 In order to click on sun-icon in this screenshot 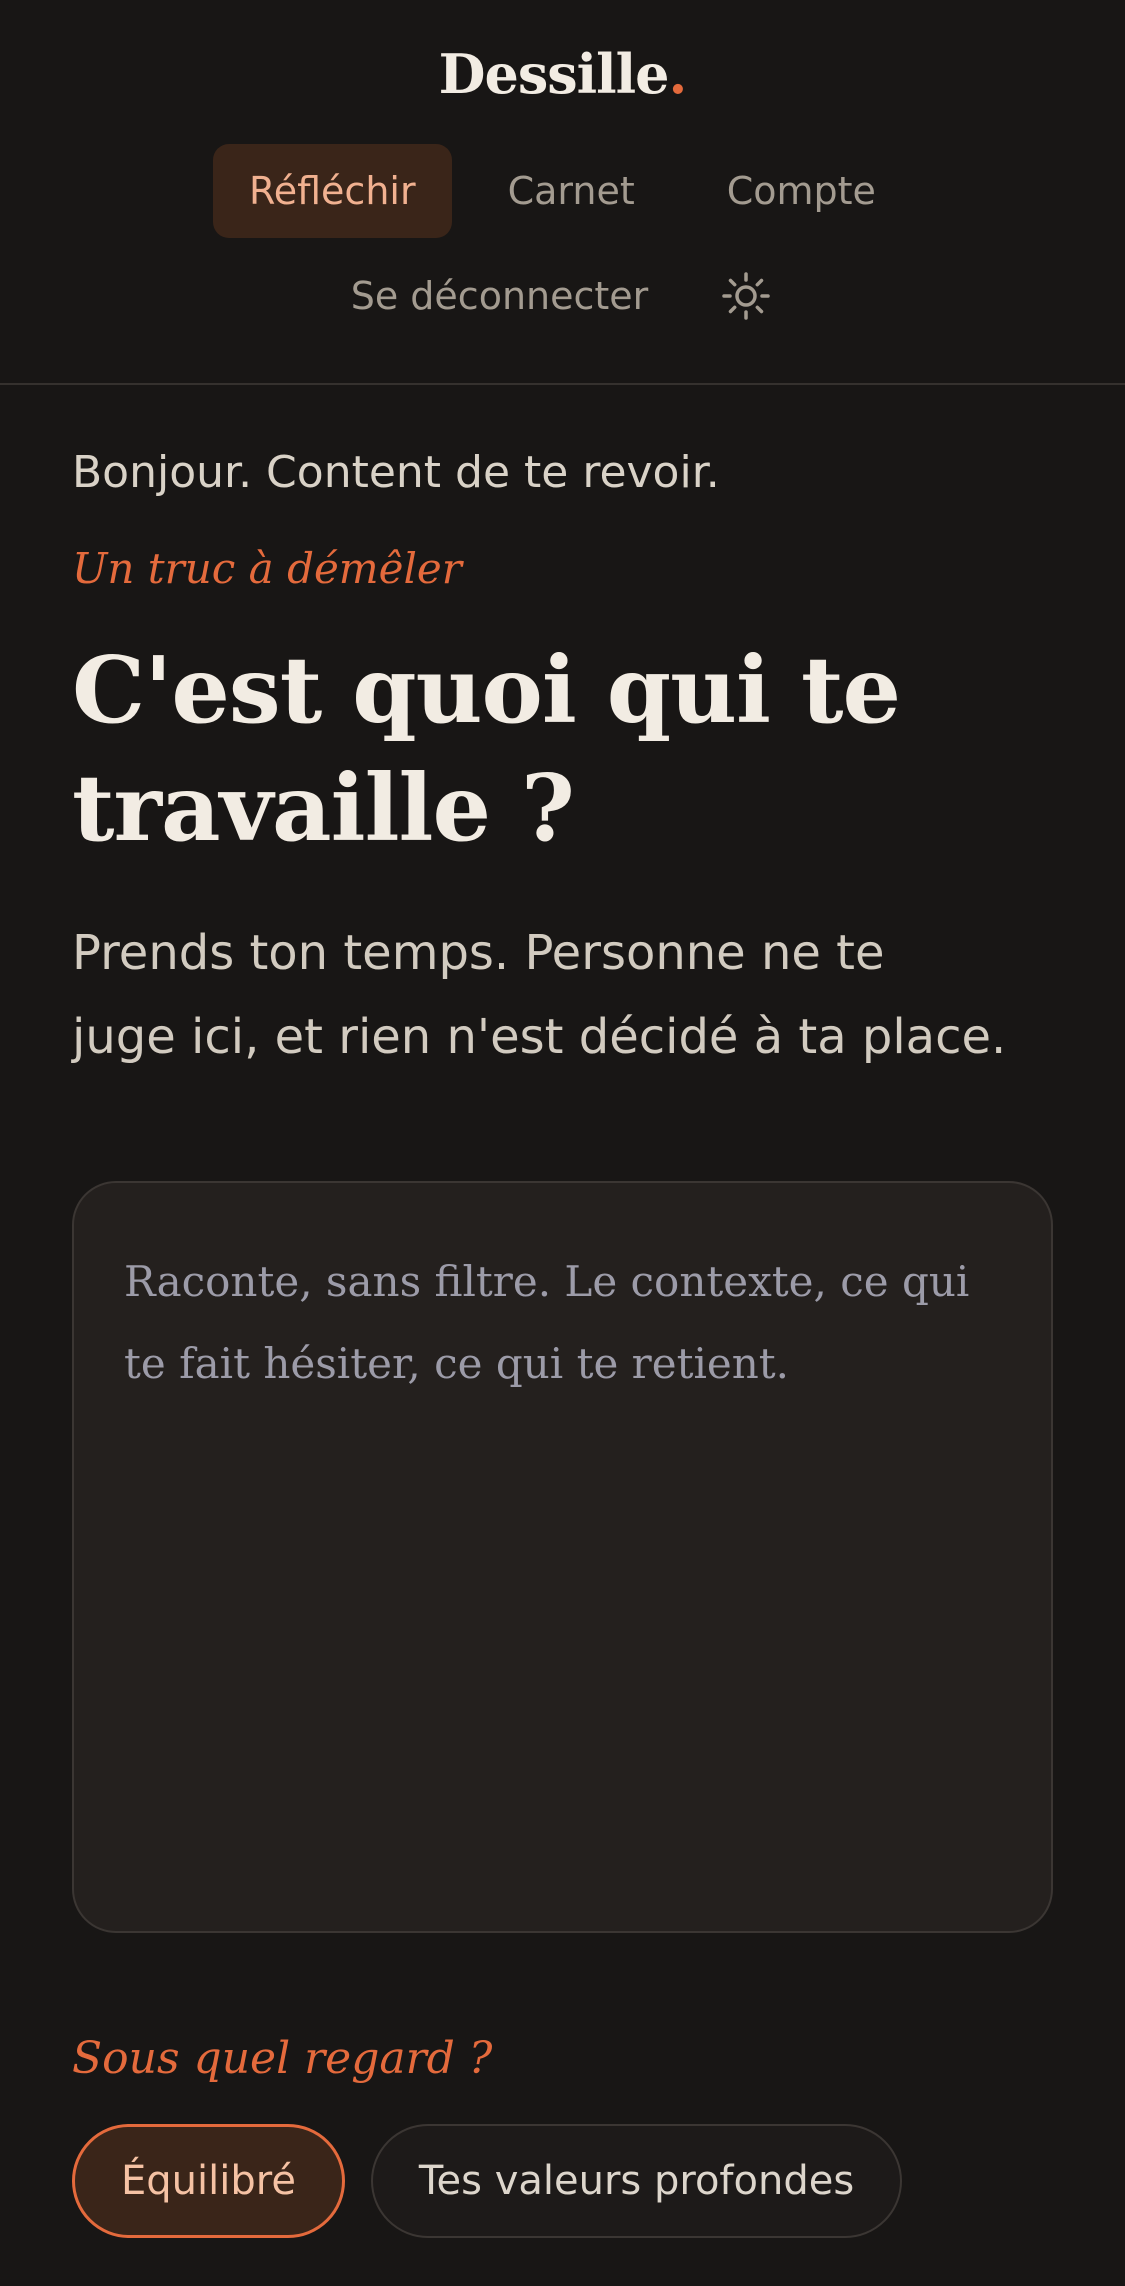, I will do `click(746, 296)`.